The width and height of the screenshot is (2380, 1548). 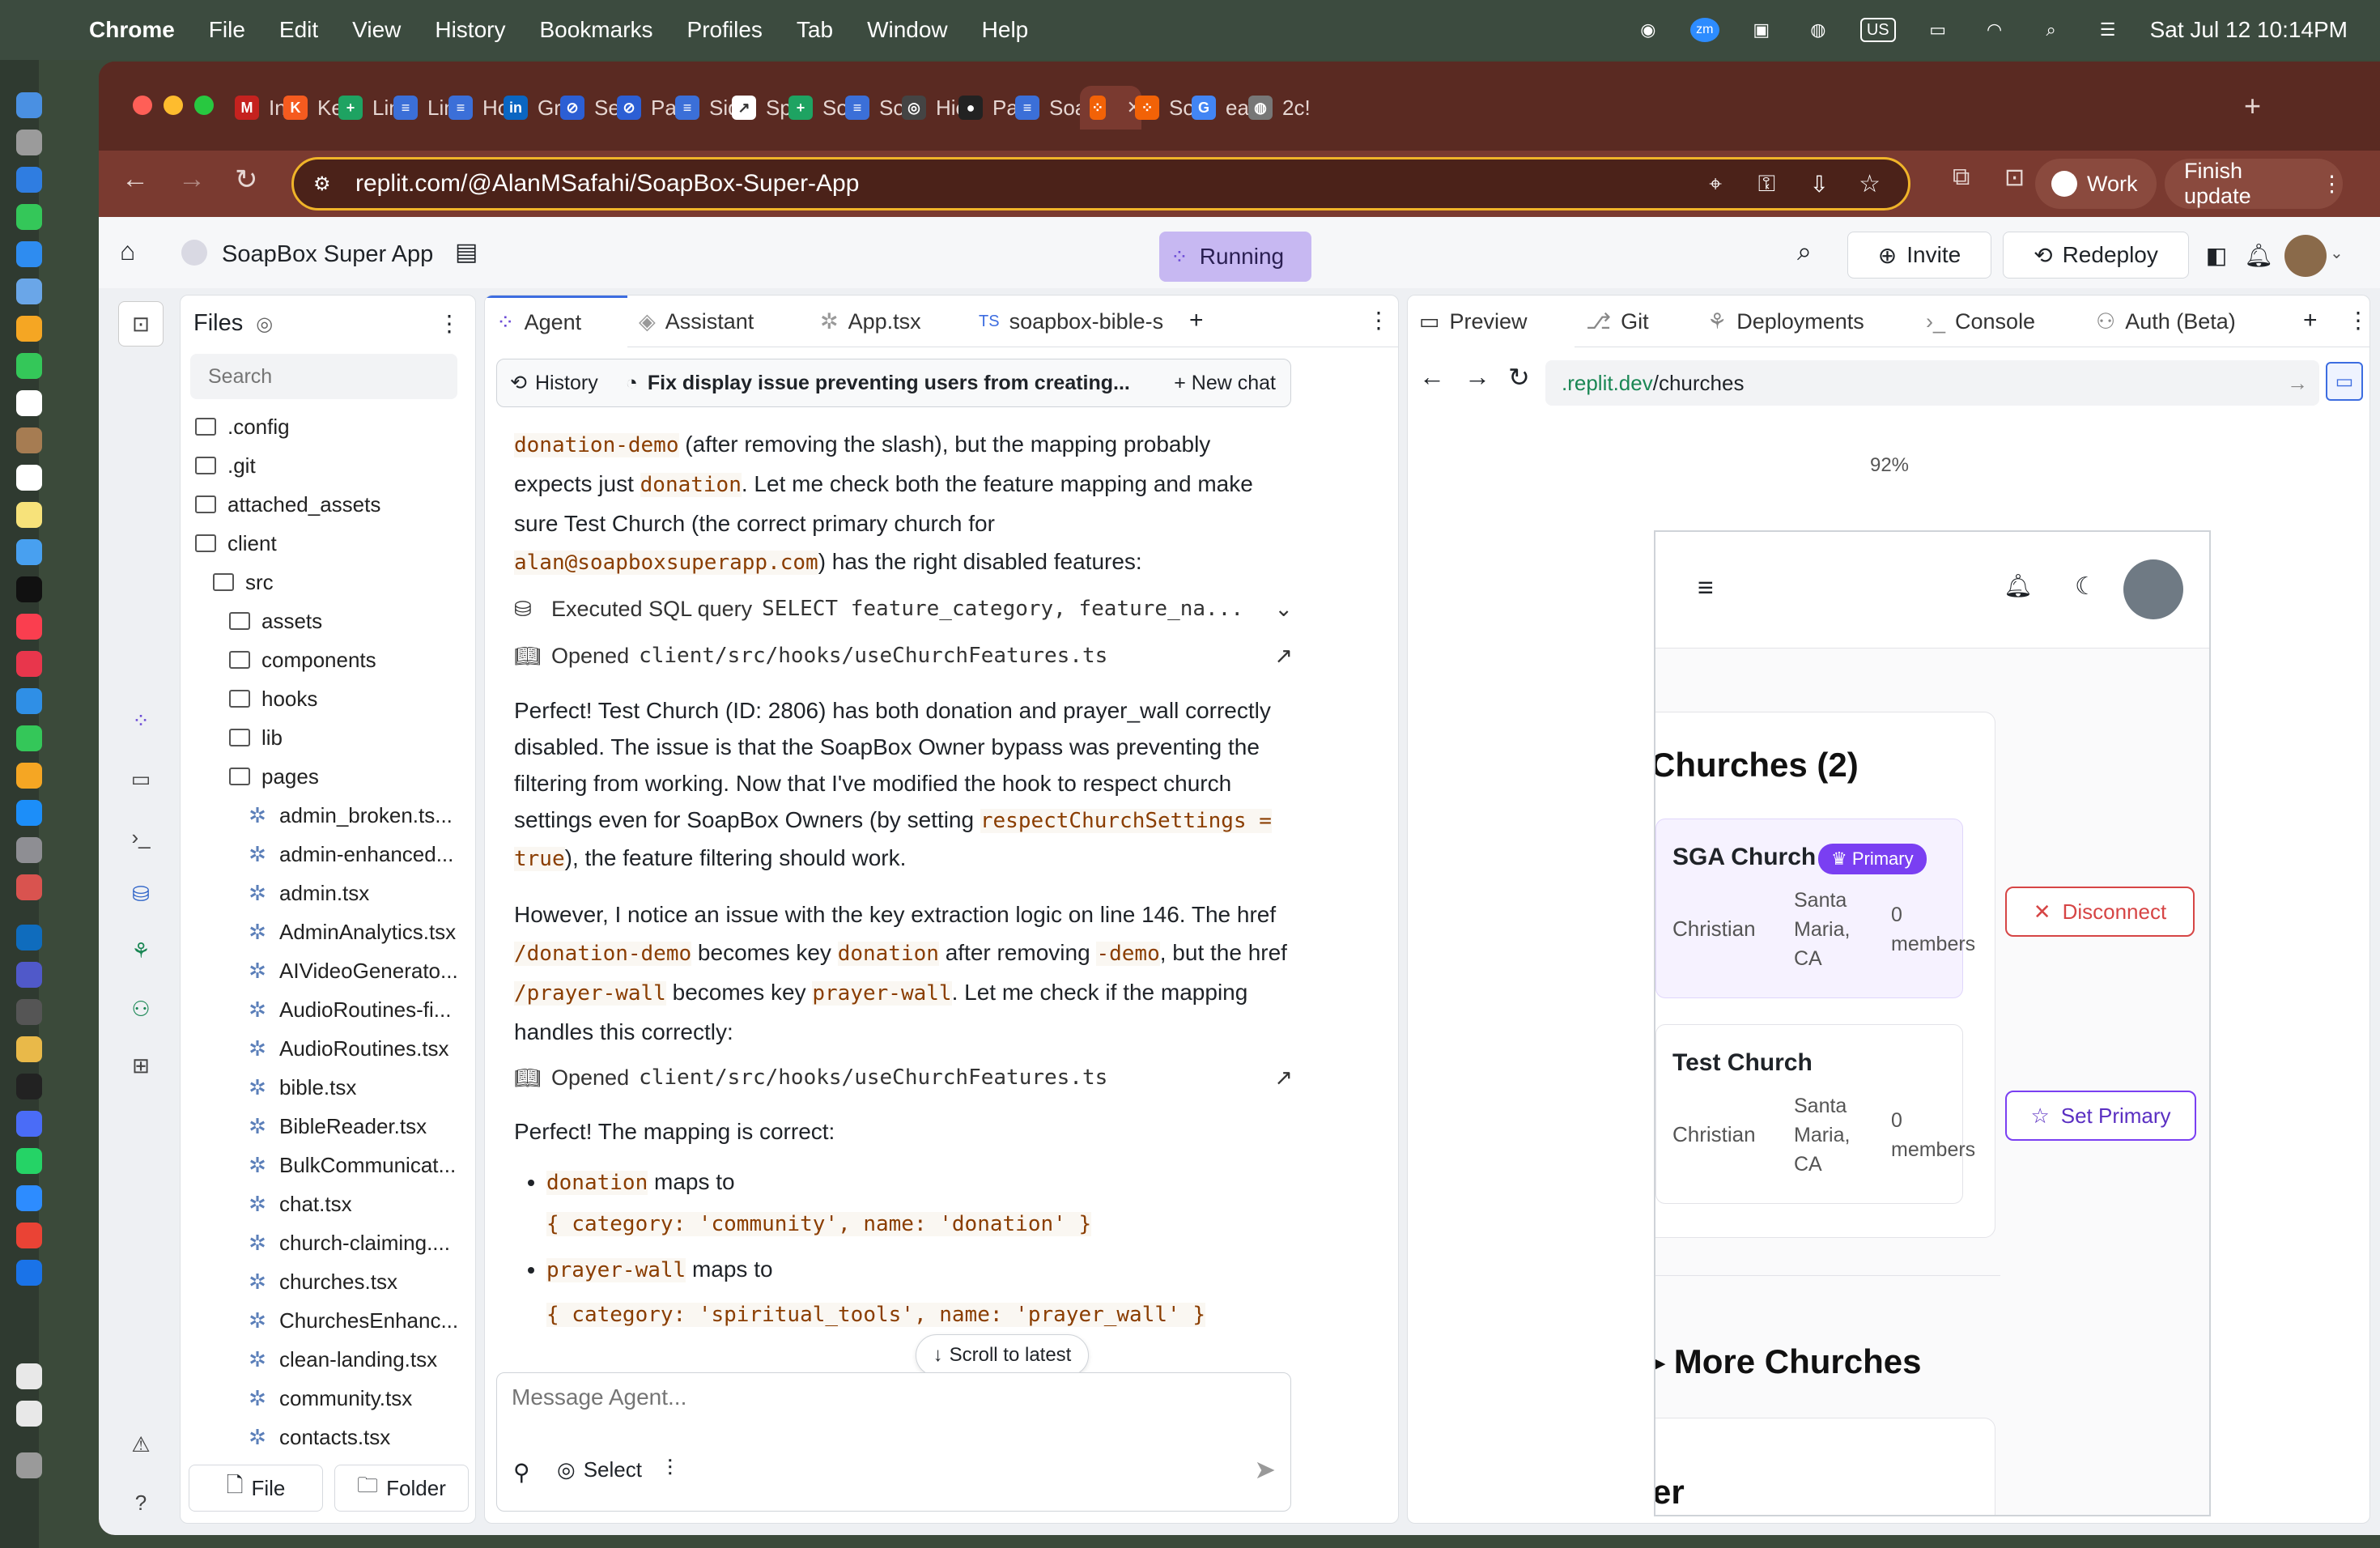 What do you see at coordinates (288, 504) in the screenshot?
I see `file-tree-folder: attached_assets` at bounding box center [288, 504].